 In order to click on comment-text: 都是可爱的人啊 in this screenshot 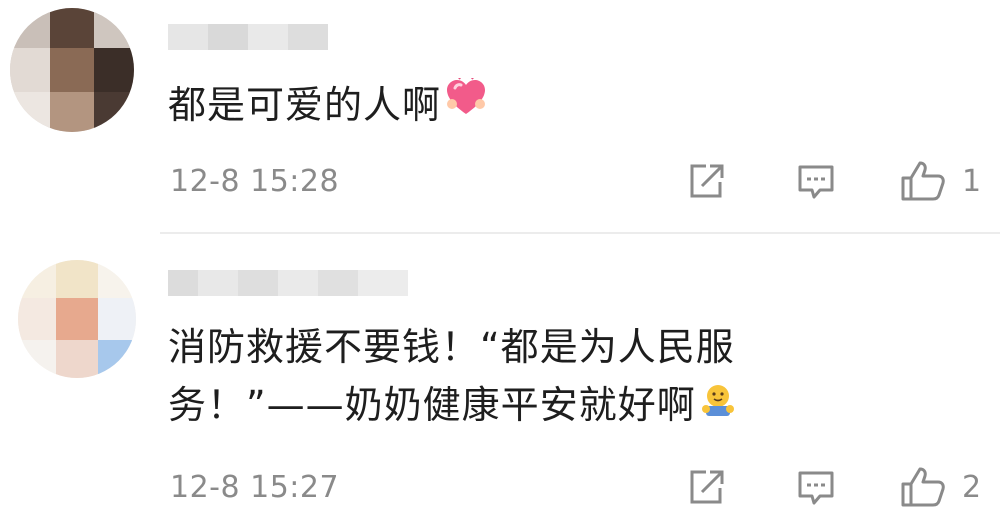, I will do `click(327, 103)`.